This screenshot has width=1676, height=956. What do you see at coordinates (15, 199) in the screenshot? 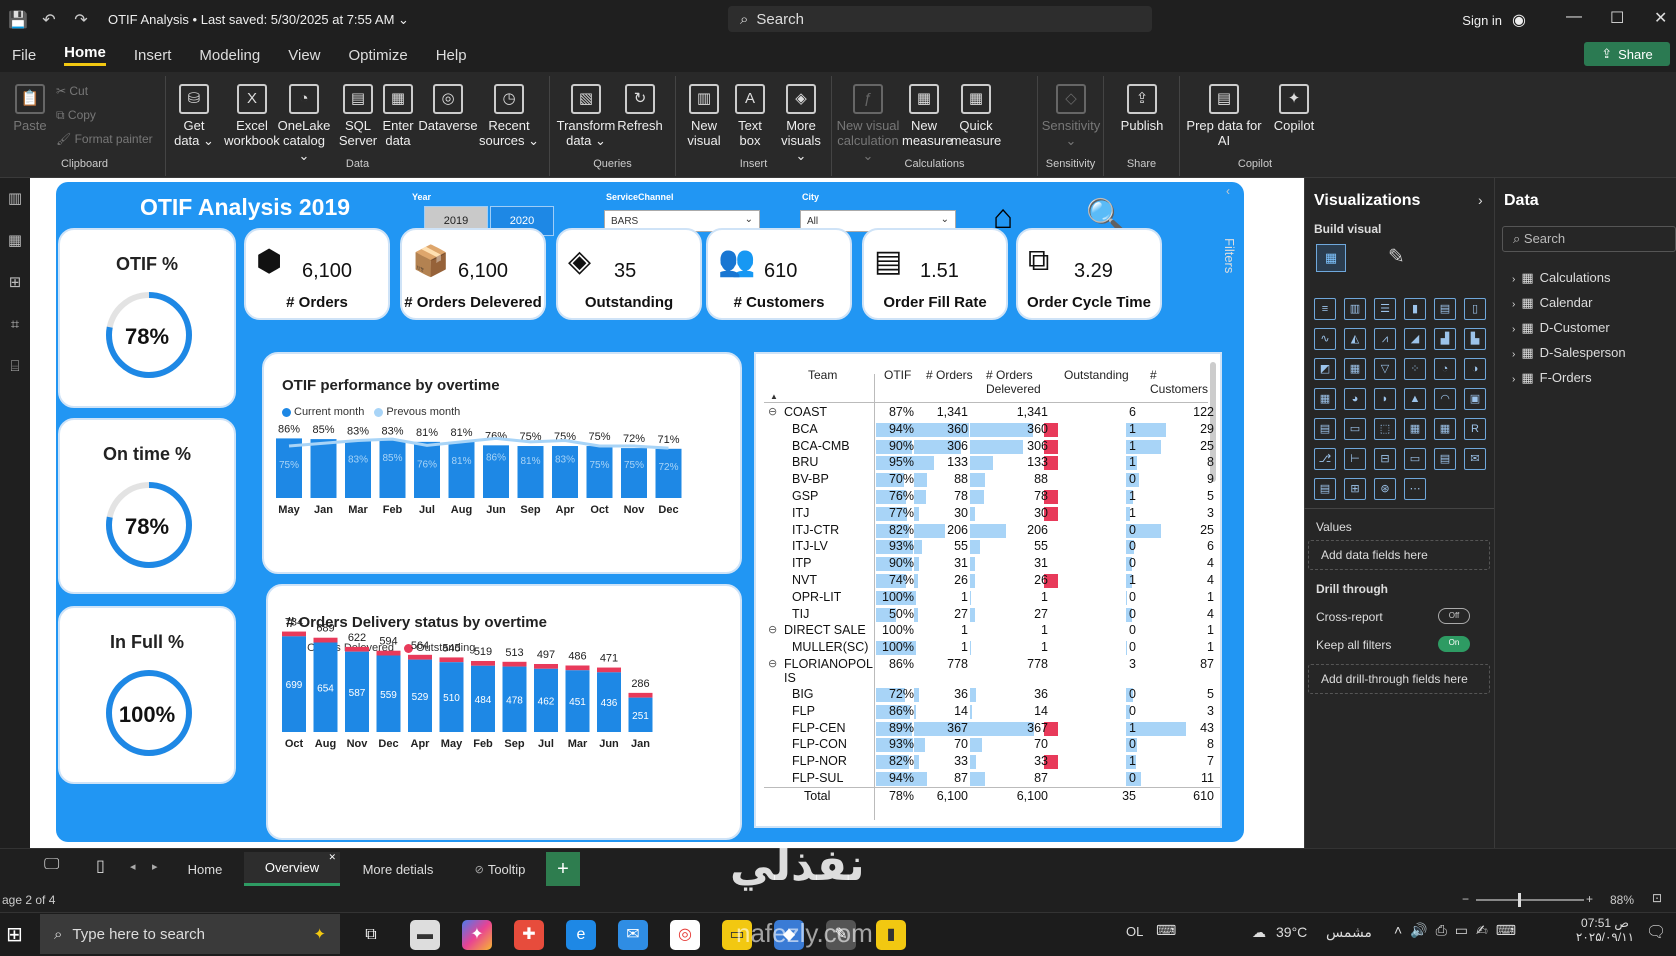
I see `report-view-icon: ▥` at bounding box center [15, 199].